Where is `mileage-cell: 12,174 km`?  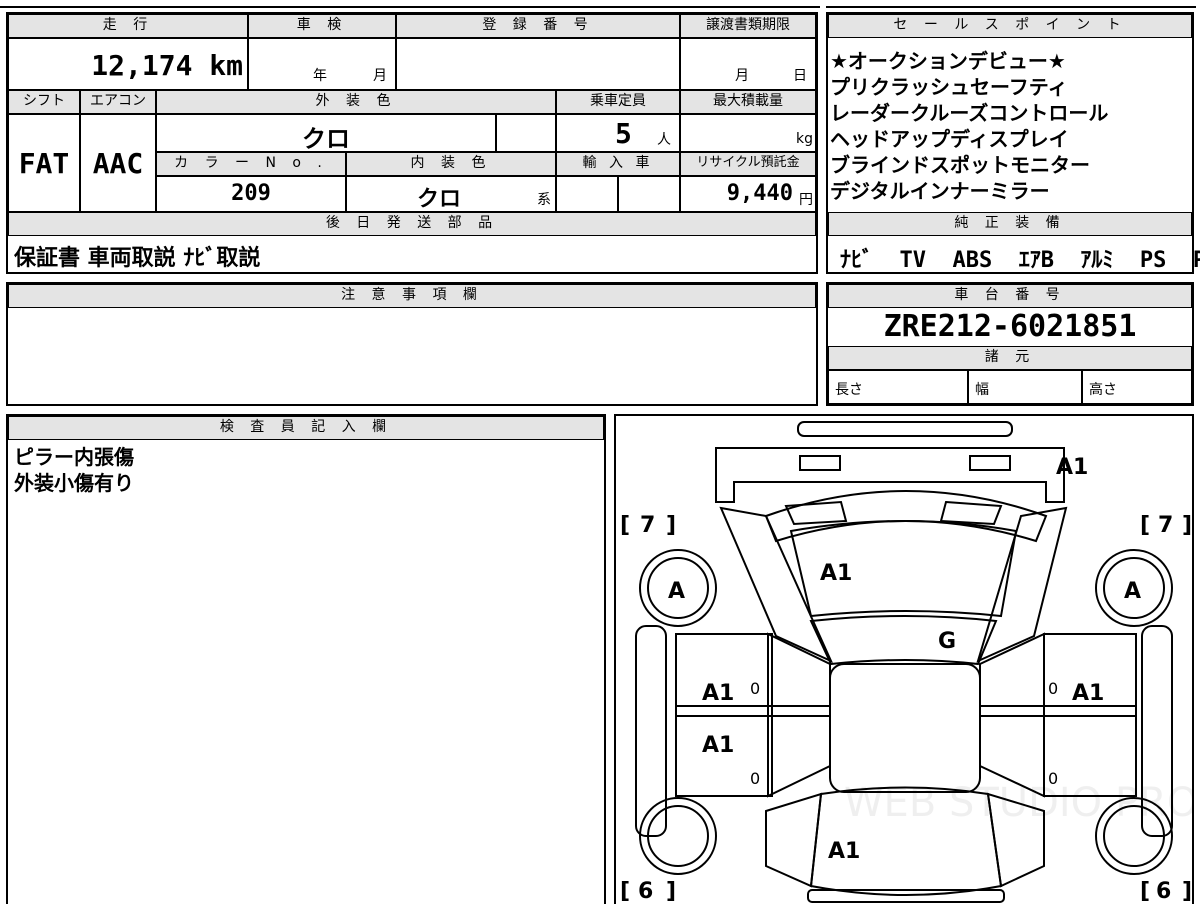 mileage-cell: 12,174 km is located at coordinates (128, 64).